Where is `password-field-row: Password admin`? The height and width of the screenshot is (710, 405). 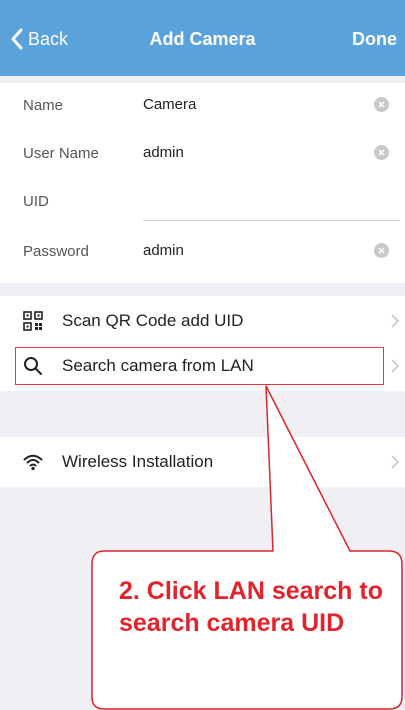
password-field-row: Password admin is located at coordinates (202, 253).